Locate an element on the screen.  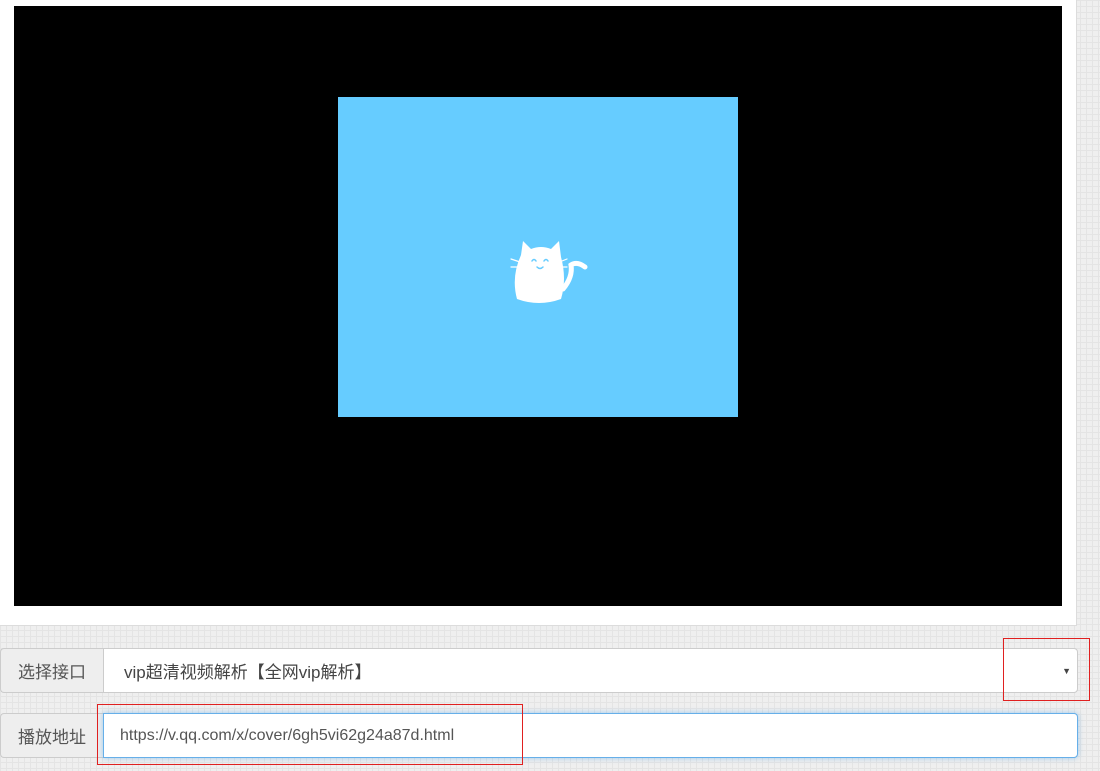
address-label: 播放地址 is located at coordinates (51, 735).